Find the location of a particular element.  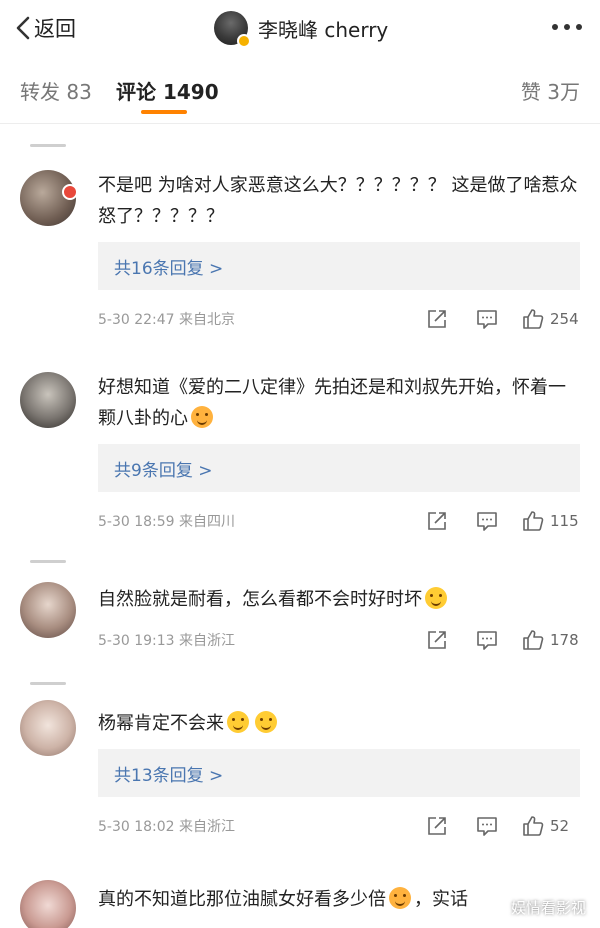

chevron-left-icon is located at coordinates (23, 28).